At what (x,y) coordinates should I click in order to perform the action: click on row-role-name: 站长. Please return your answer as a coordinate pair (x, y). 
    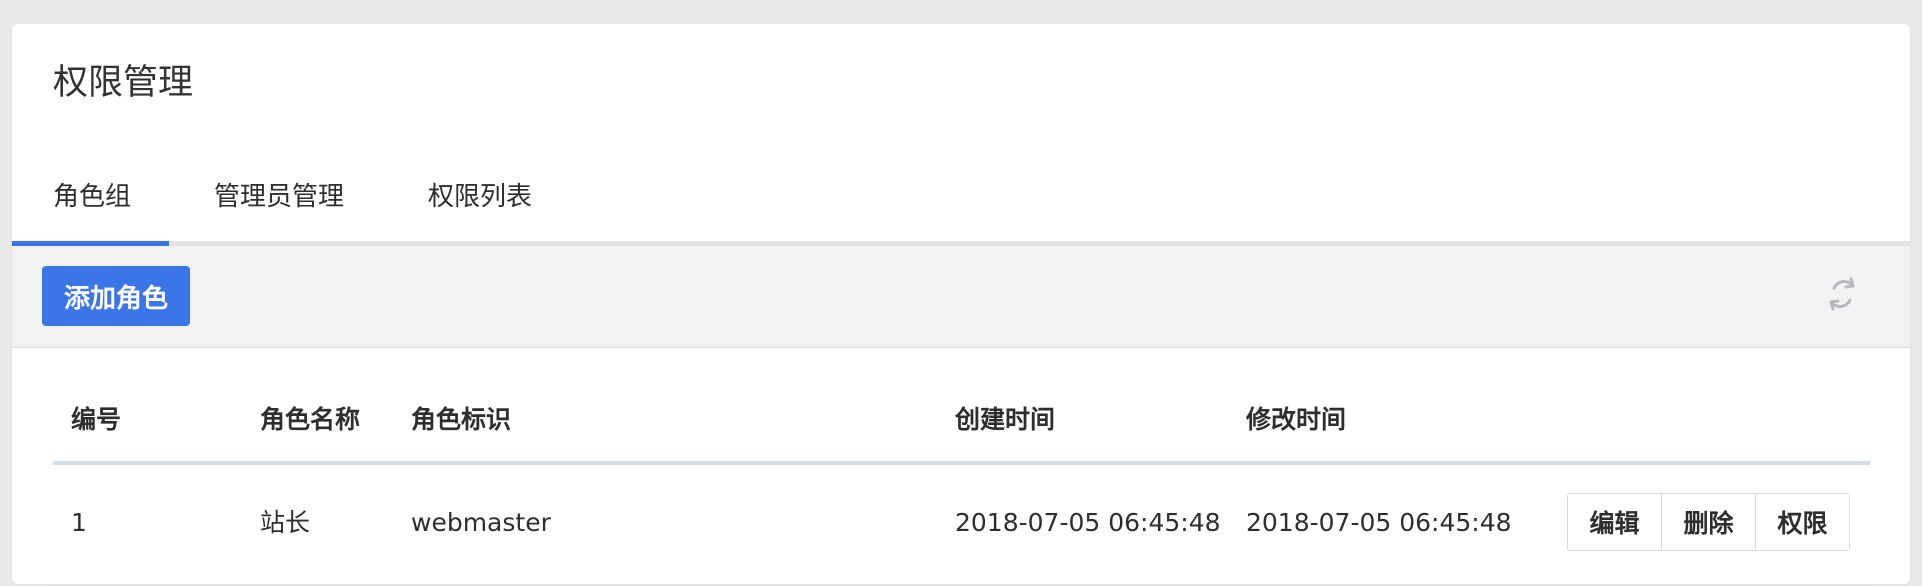
    Looking at the image, I should click on (285, 522).